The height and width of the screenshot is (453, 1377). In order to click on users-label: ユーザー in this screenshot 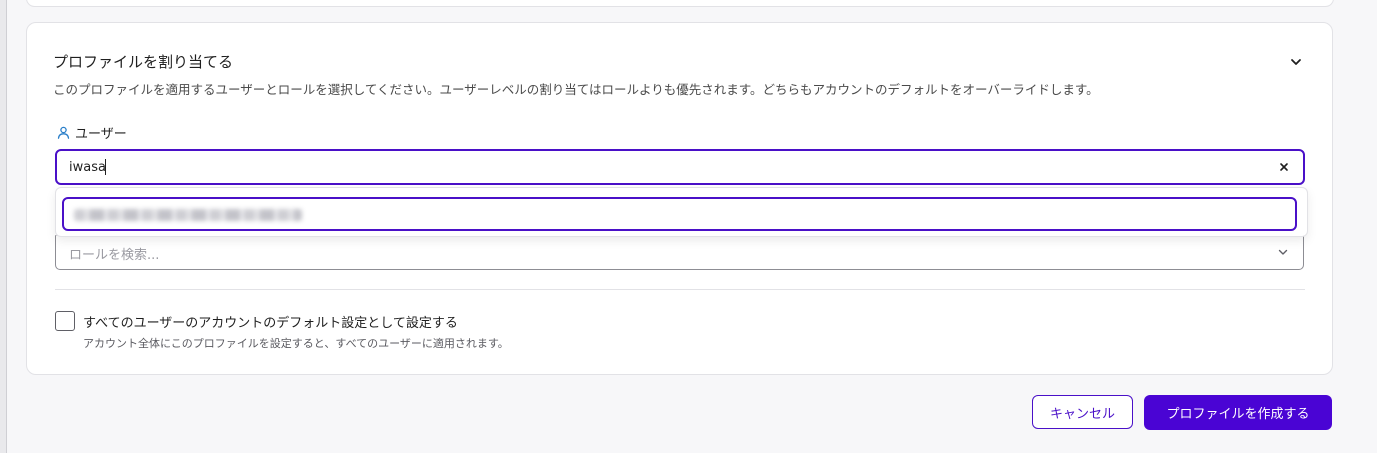, I will do `click(92, 132)`.